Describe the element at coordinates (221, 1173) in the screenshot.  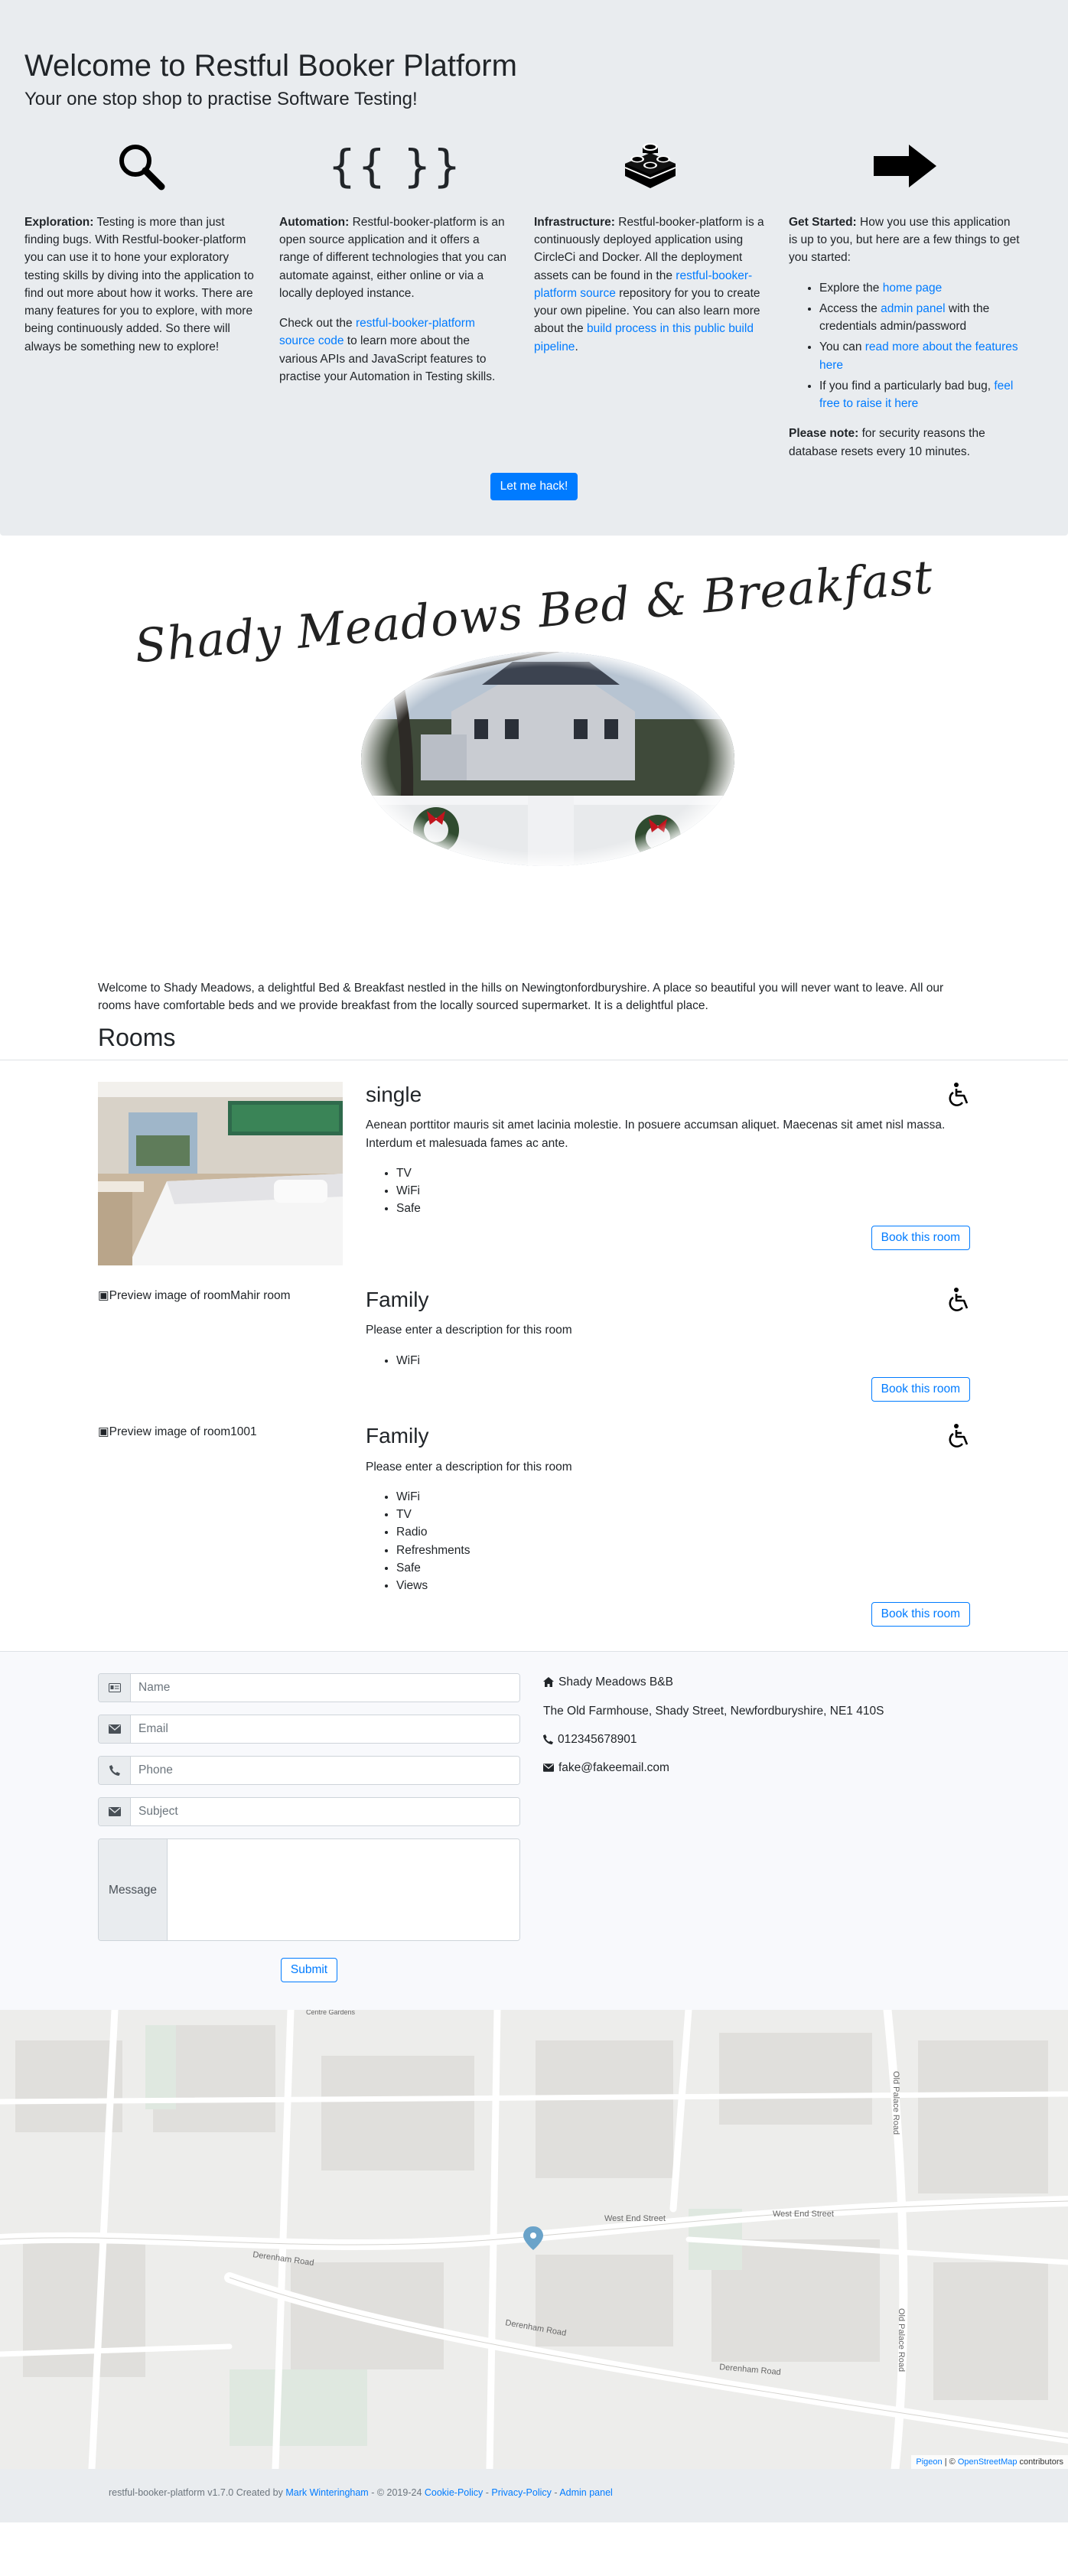
I see `room-image` at that location.